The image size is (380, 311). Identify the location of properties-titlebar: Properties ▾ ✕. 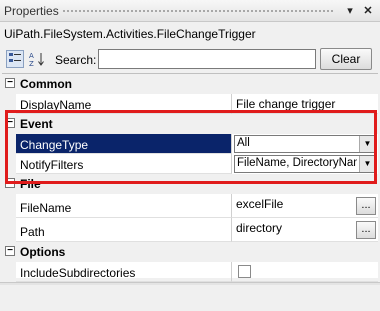
(190, 11).